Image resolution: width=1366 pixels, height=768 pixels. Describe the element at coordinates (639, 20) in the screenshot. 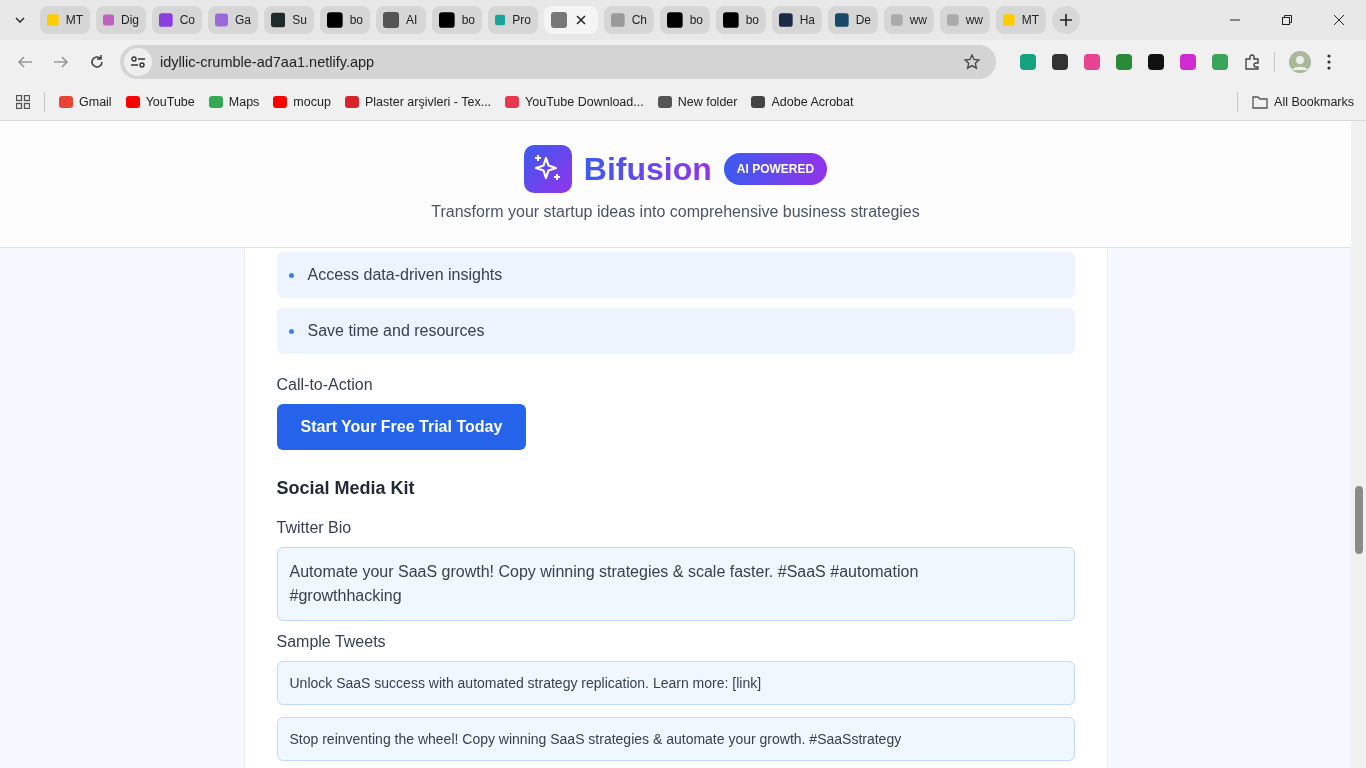

I see `tab-title: Ch` at that location.